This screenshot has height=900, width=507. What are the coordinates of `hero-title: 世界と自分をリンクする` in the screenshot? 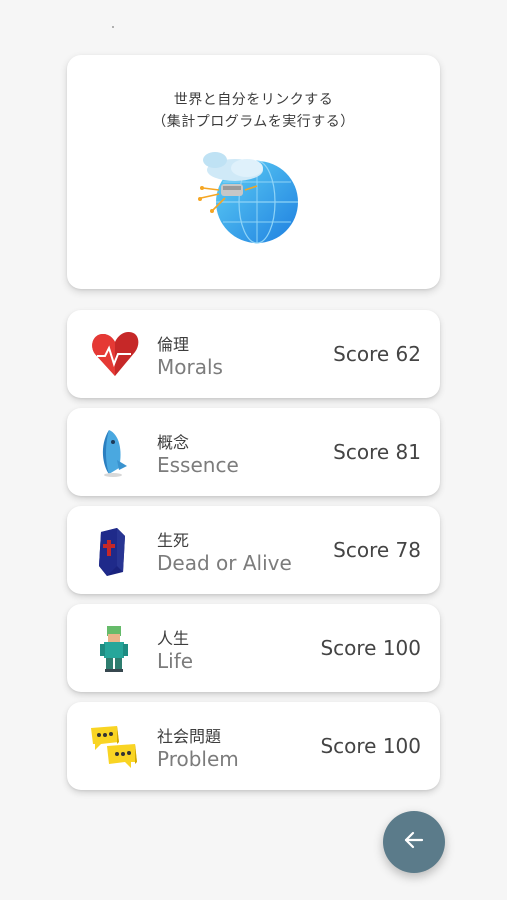 It's located at (253, 100).